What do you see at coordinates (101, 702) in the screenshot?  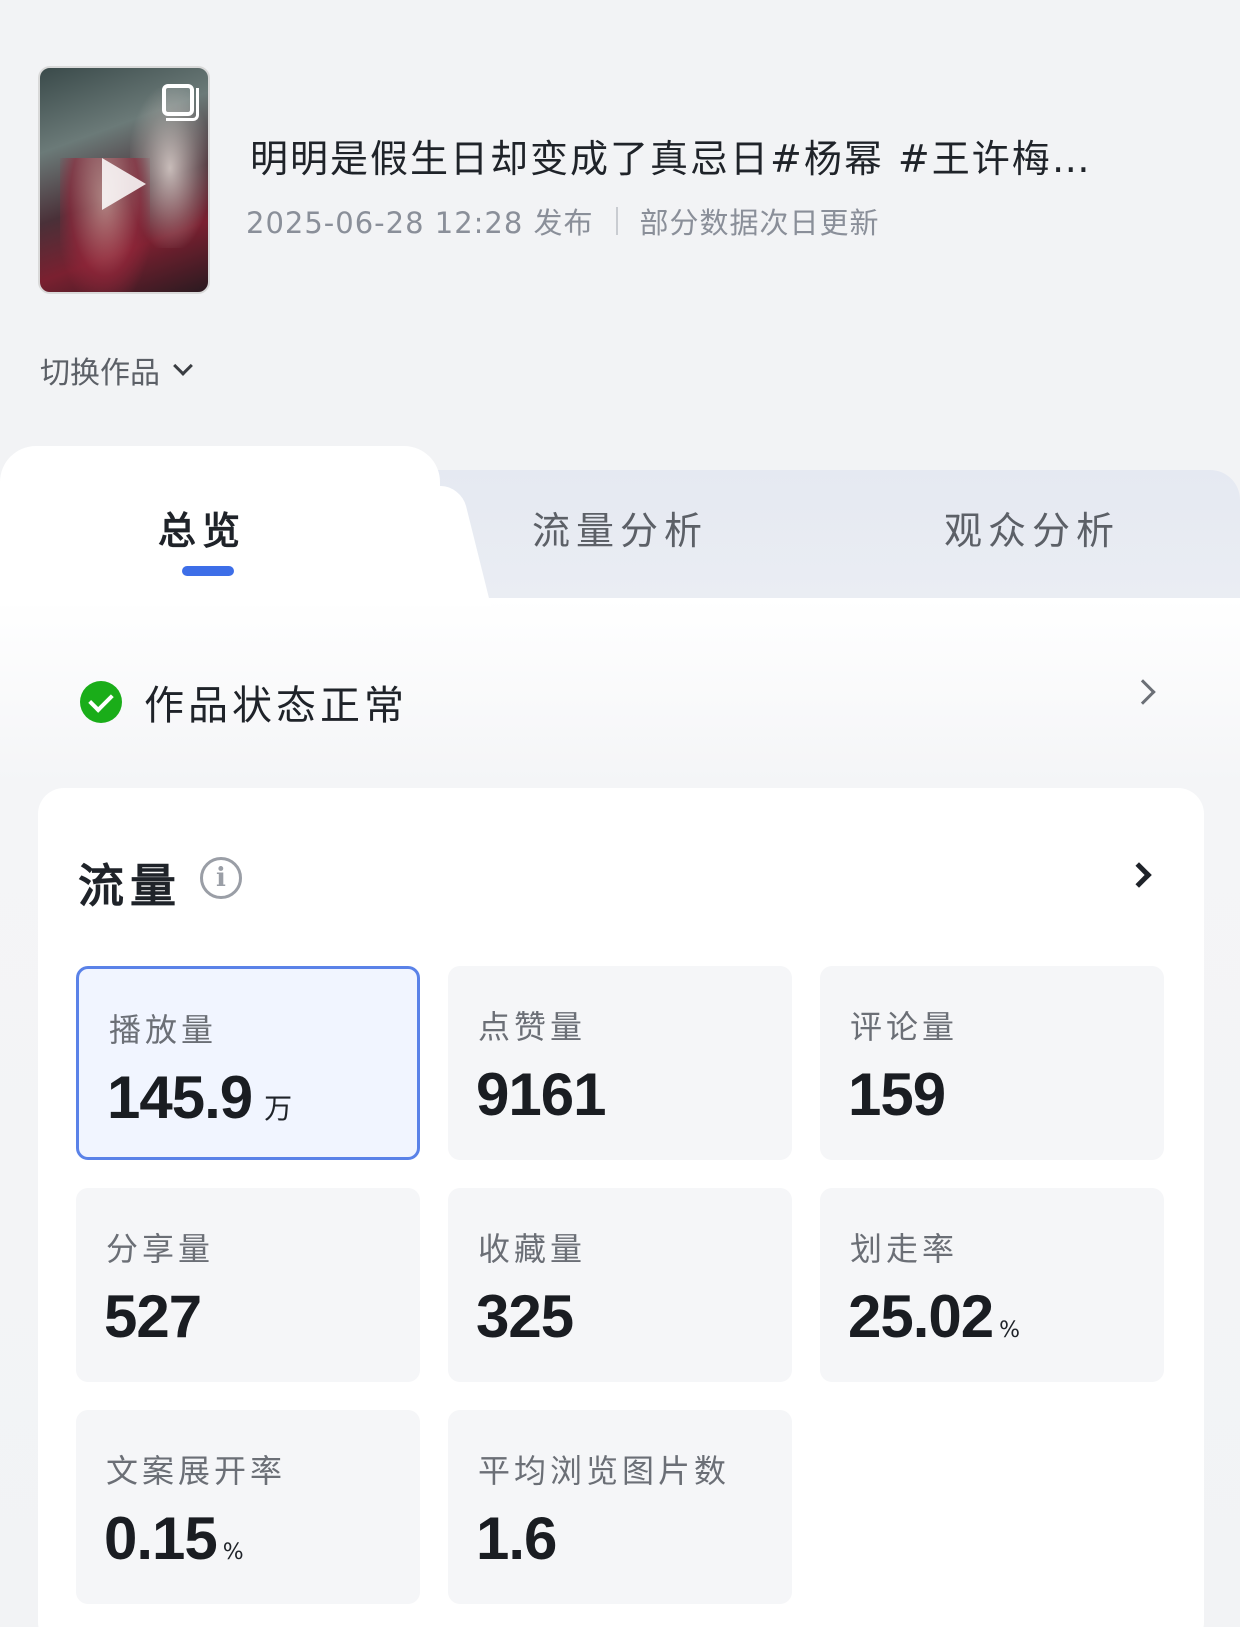 I see `check-circle-icon` at bounding box center [101, 702].